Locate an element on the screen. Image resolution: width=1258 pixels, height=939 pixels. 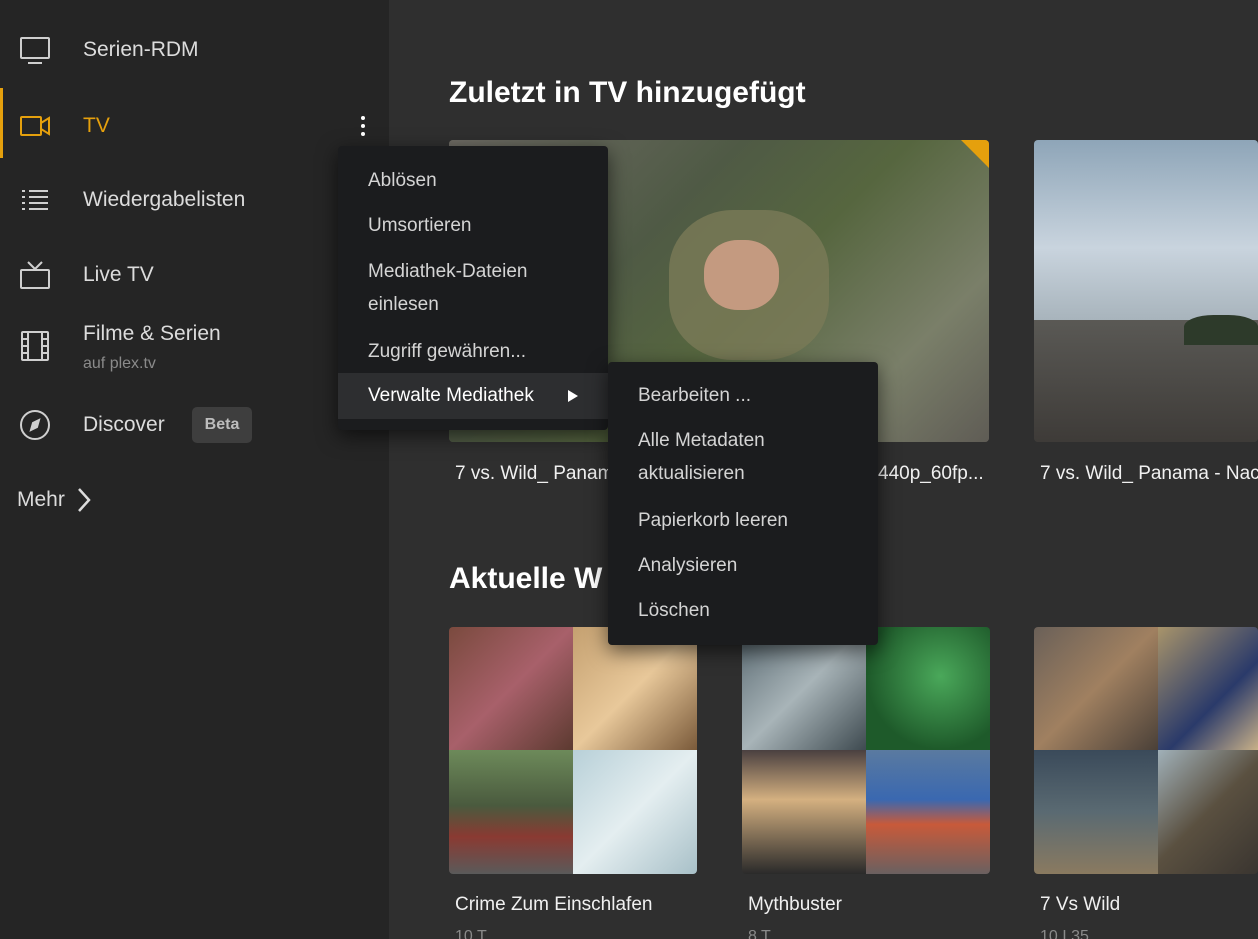
sidebar-item-filme-serien: Filme & Serien auf plex.tv is located at coordinates (194, 345).